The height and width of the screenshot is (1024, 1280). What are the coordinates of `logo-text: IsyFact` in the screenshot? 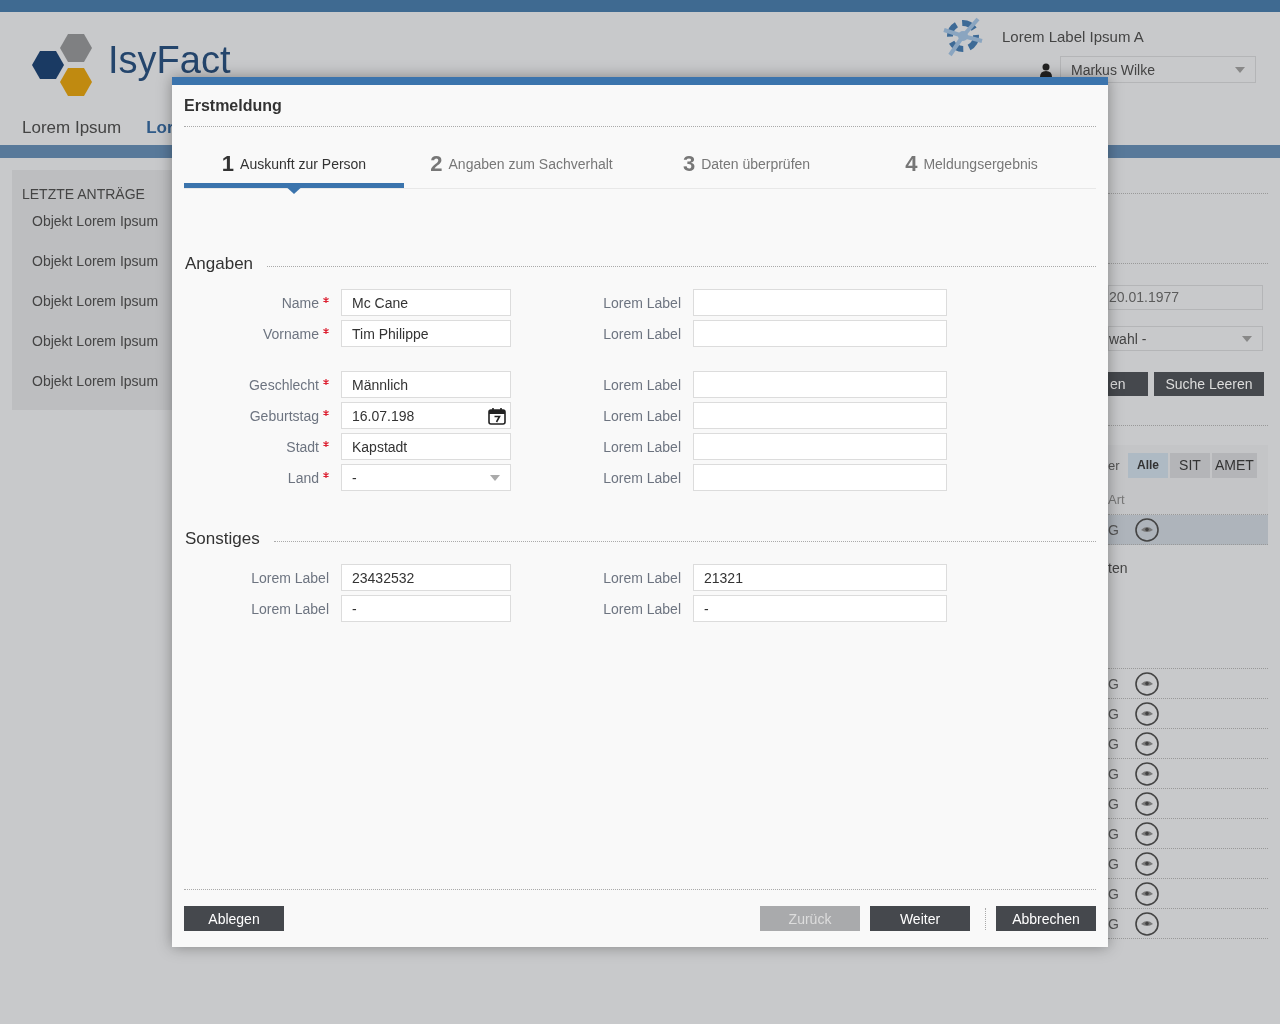 It's located at (169, 60).